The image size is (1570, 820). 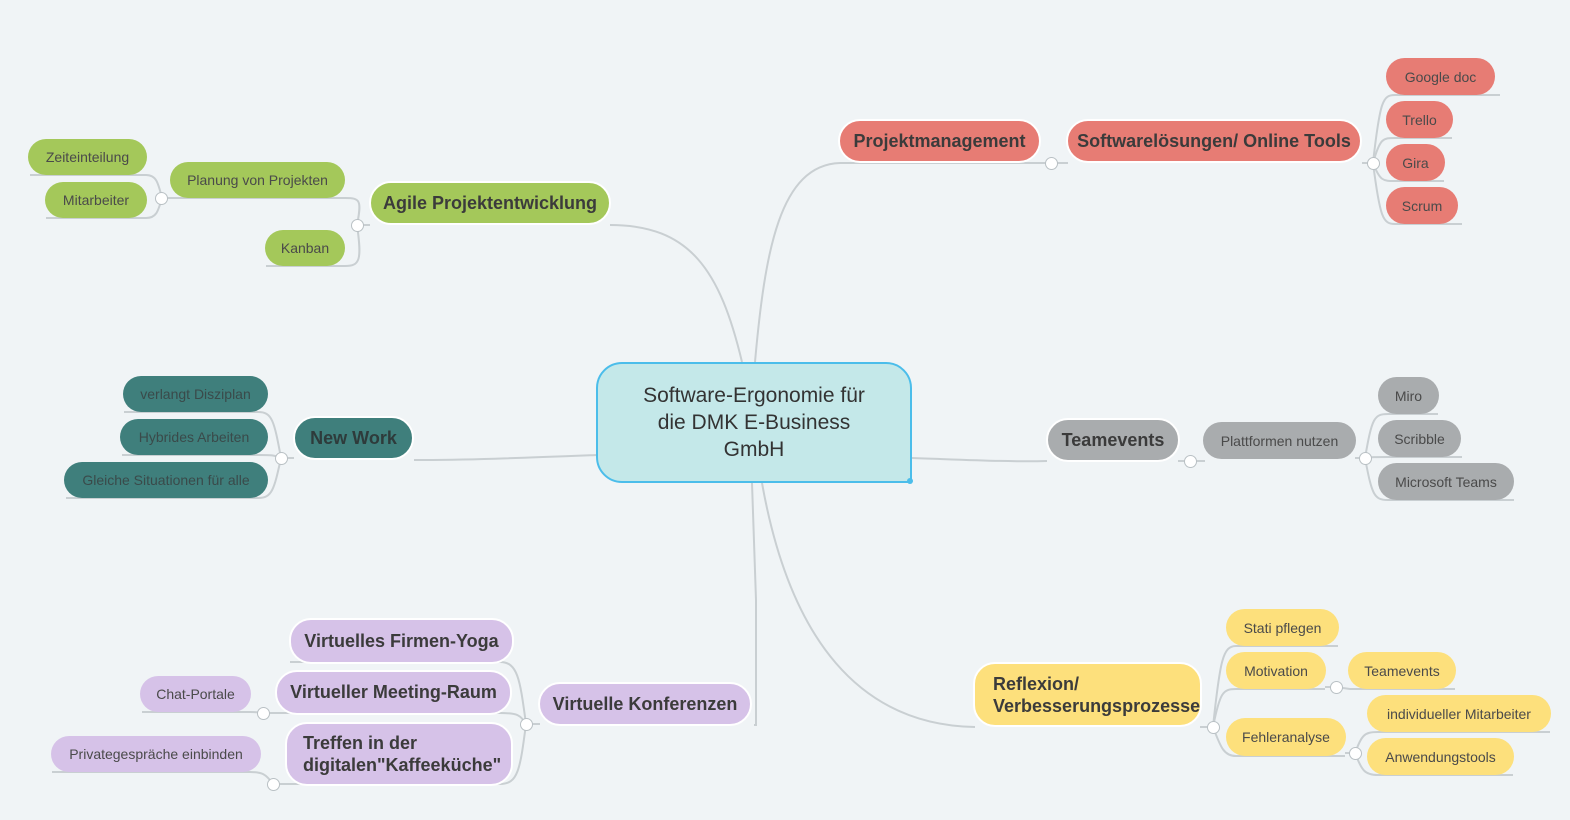 I want to click on subtopic-plattformen-nutzen: Plattformen nutzen, so click(x=1279, y=440).